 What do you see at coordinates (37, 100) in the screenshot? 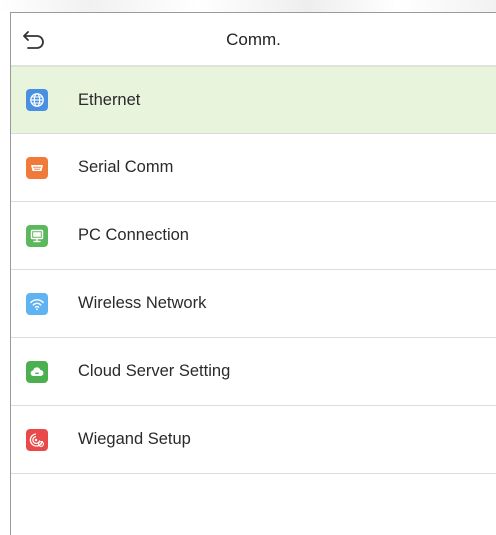
I see `globe-icon` at bounding box center [37, 100].